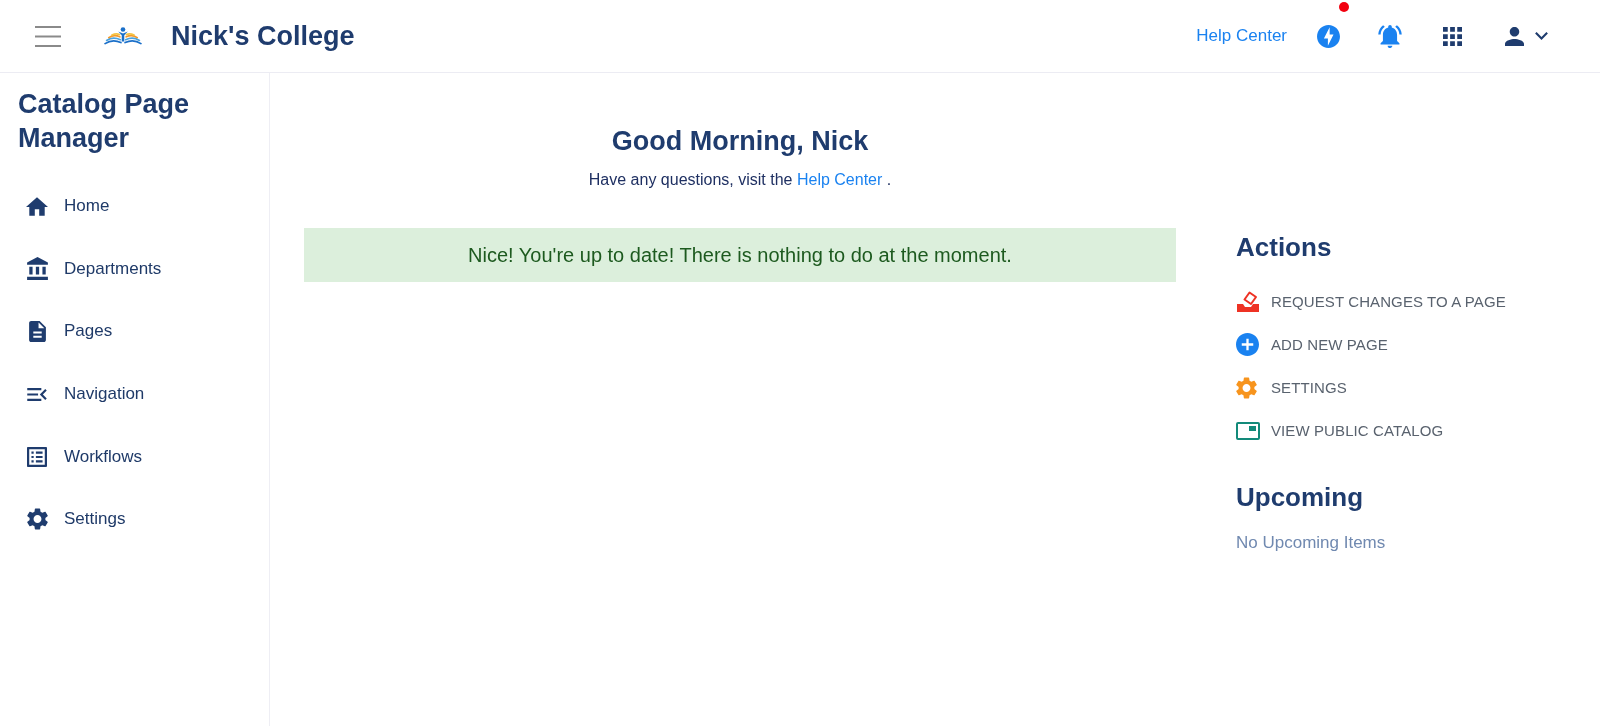  I want to click on apps-grid-icon, so click(1452, 36).